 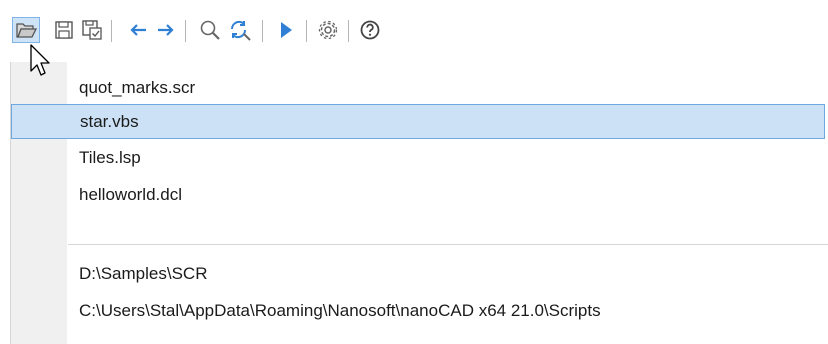 I want to click on mouse-pointer-icon, so click(x=40, y=60).